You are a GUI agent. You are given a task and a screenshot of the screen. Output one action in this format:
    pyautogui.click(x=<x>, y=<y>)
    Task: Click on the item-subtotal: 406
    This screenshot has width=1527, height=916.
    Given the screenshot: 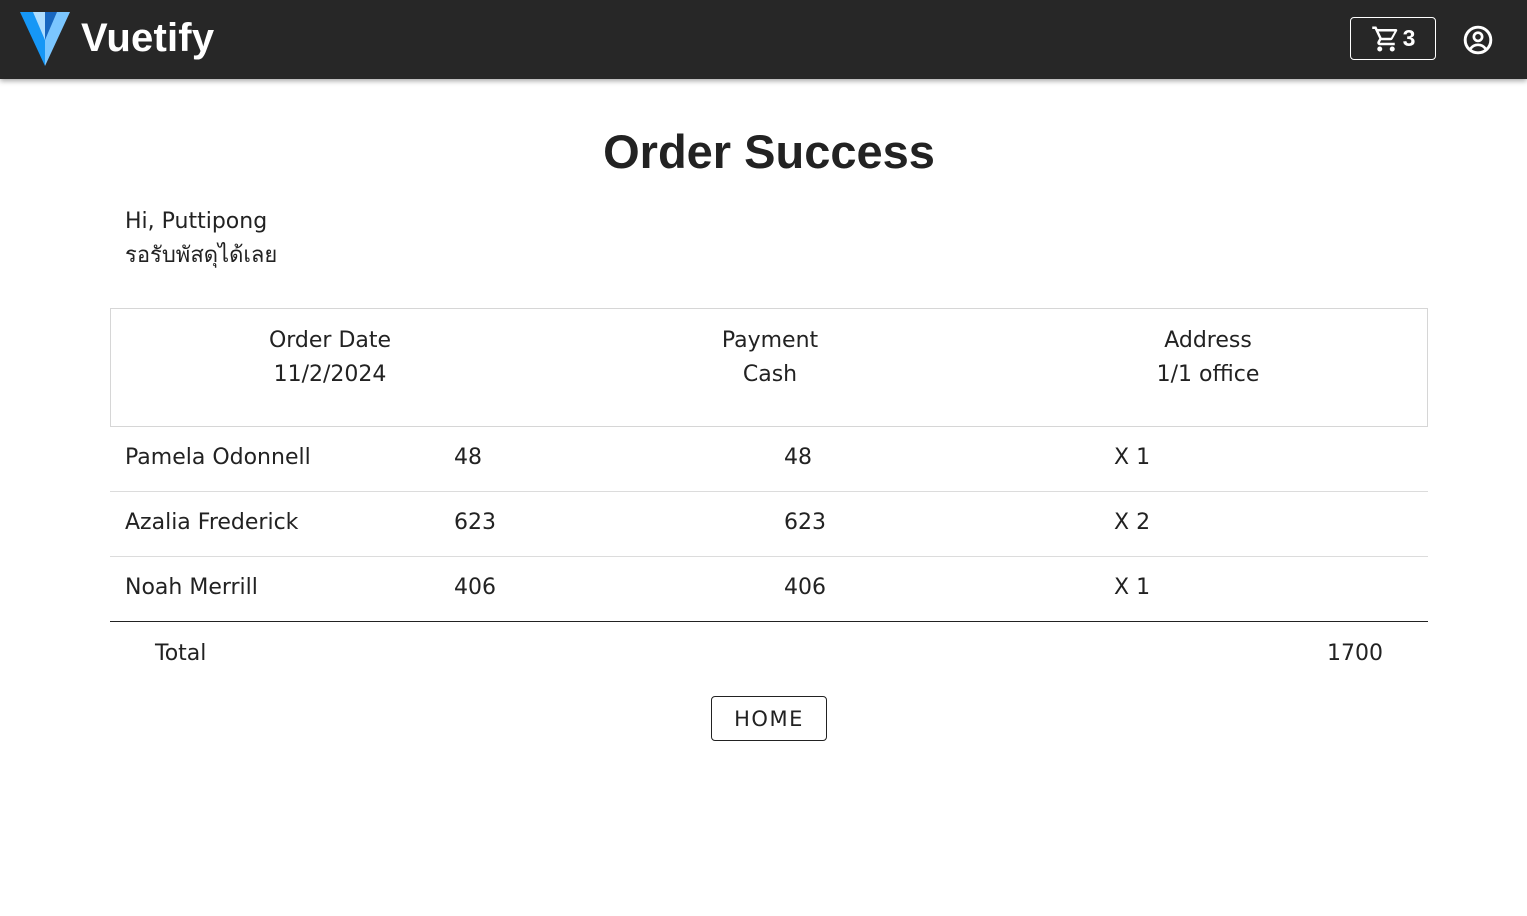 What is the action you would take?
    pyautogui.click(x=805, y=587)
    